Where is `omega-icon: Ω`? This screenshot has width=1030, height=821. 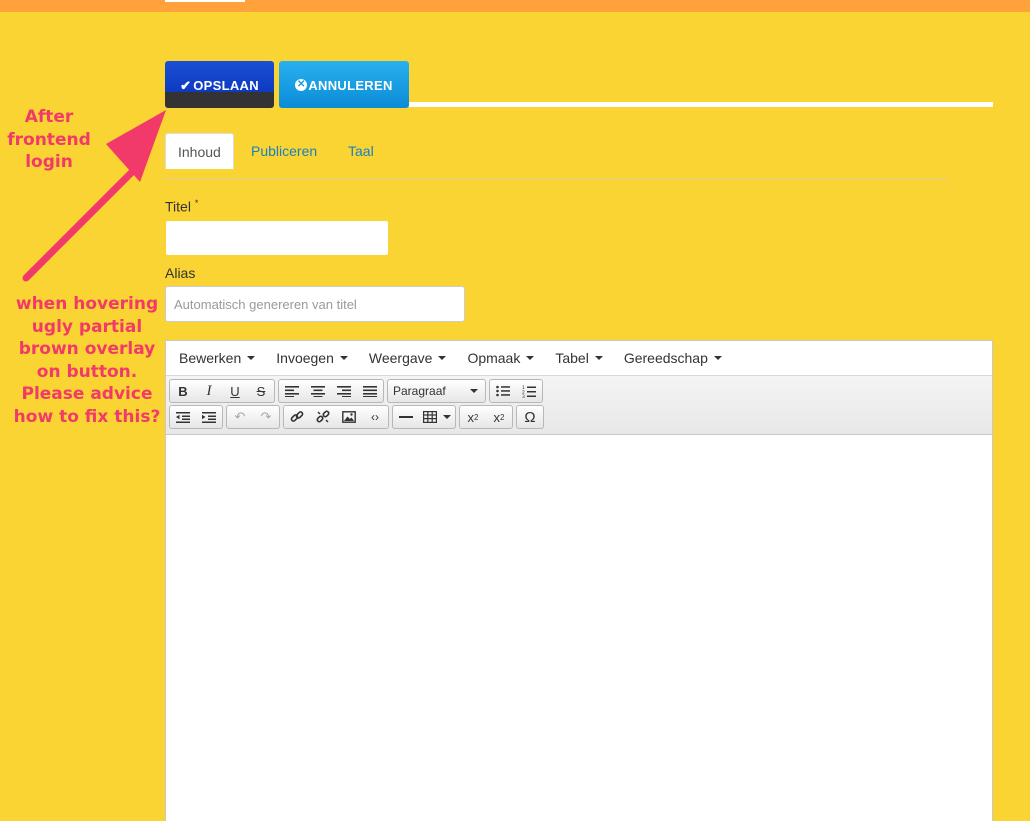
omega-icon: Ω is located at coordinates (530, 417).